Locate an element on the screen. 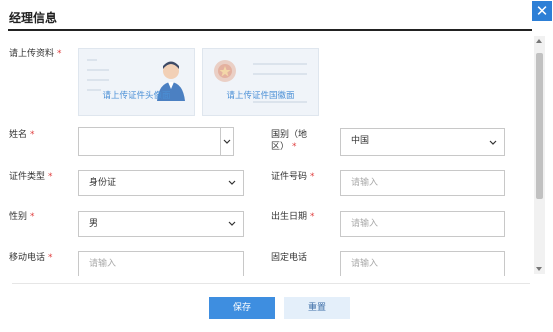  id-type-select: 身份证 is located at coordinates (161, 183).